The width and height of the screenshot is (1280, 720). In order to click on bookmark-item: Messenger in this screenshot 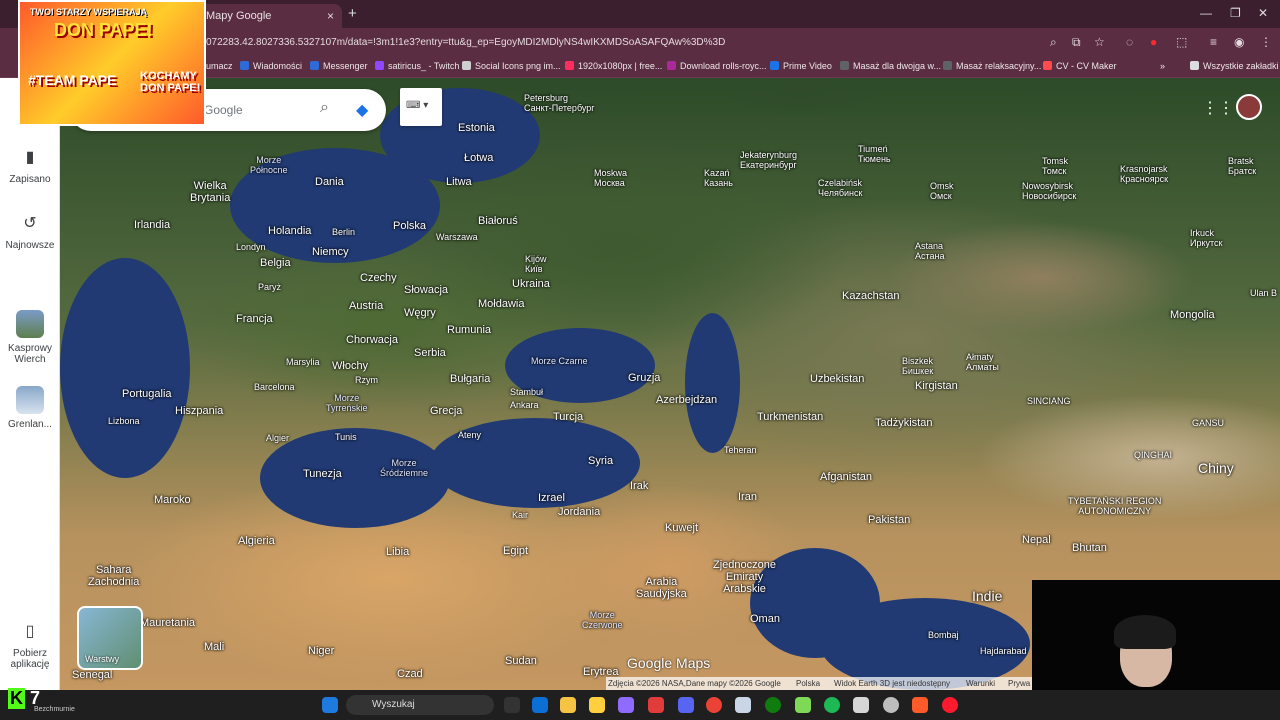, I will do `click(339, 66)`.